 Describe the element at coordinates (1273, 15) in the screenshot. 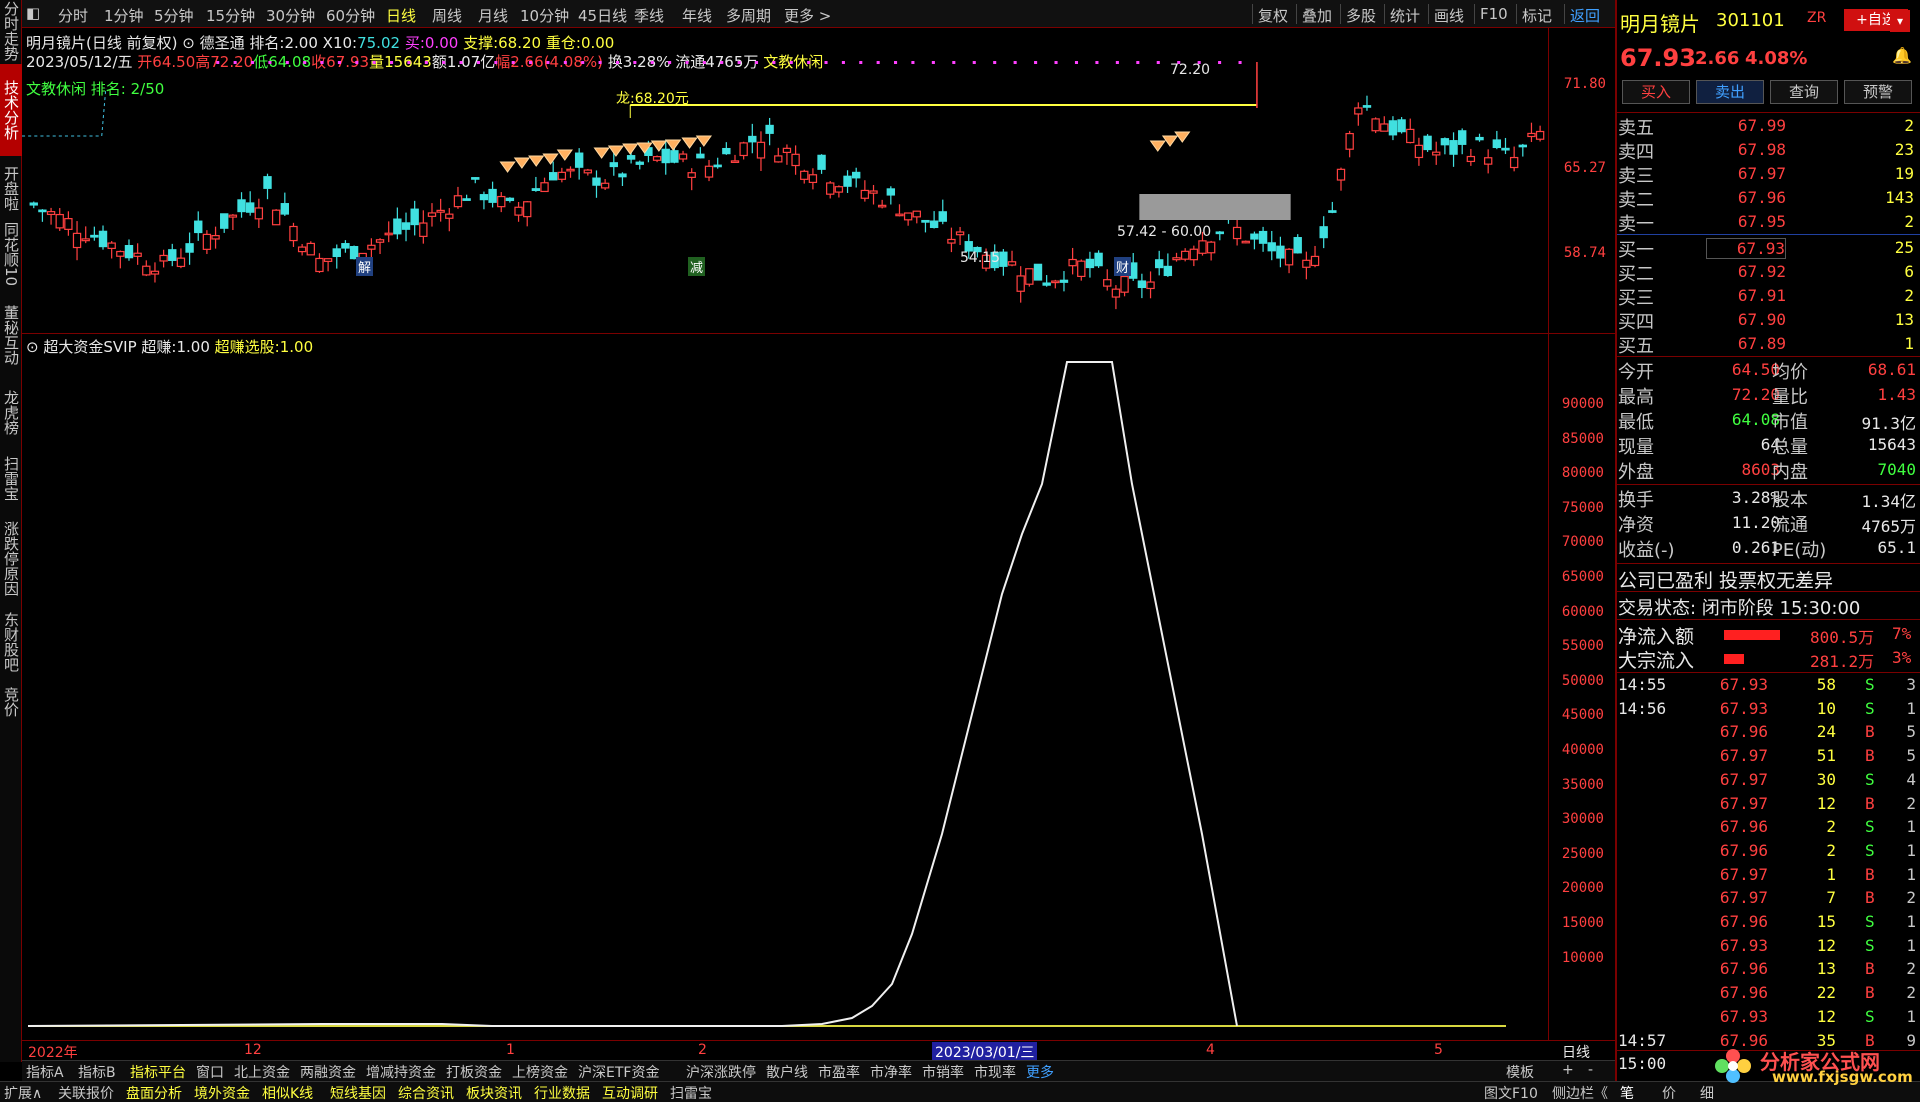

I see `toolbar-button-0: 复权` at that location.